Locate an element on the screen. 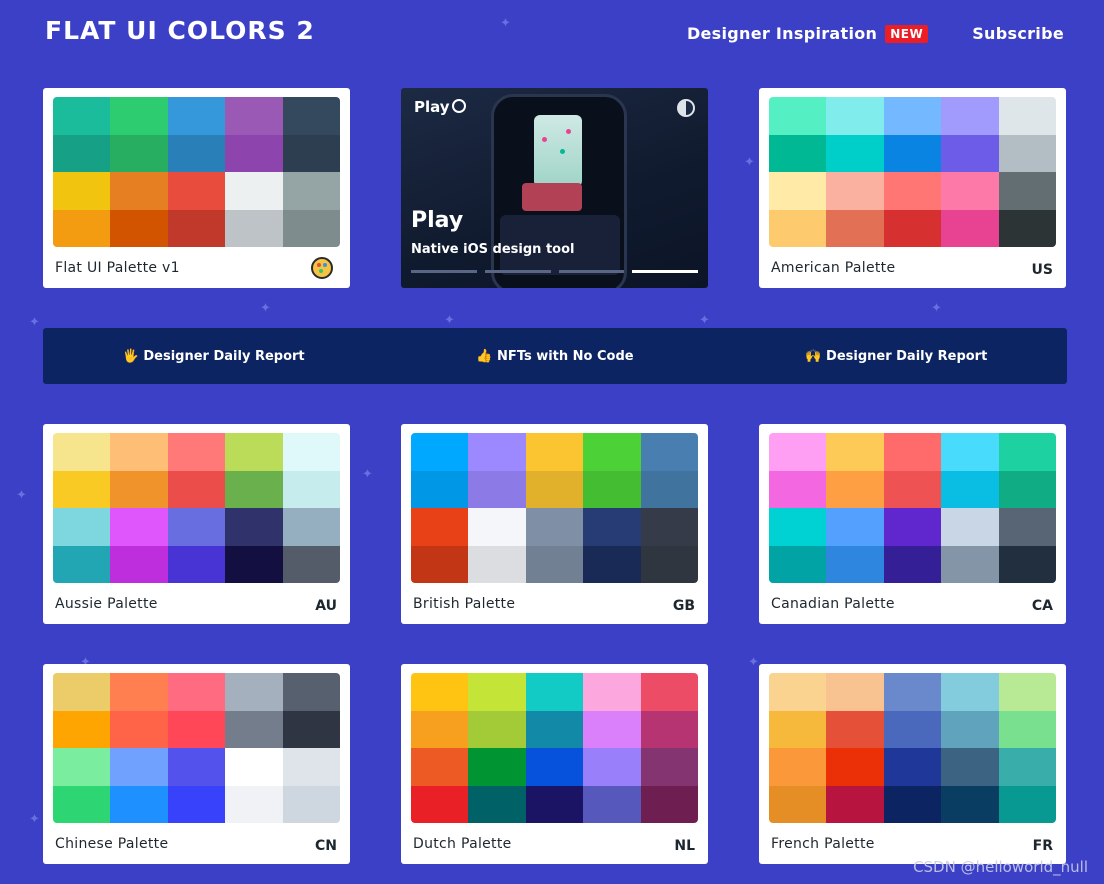 Image resolution: width=1104 pixels, height=884 pixels. palette-card: Flat UI Palette v1 is located at coordinates (196, 188).